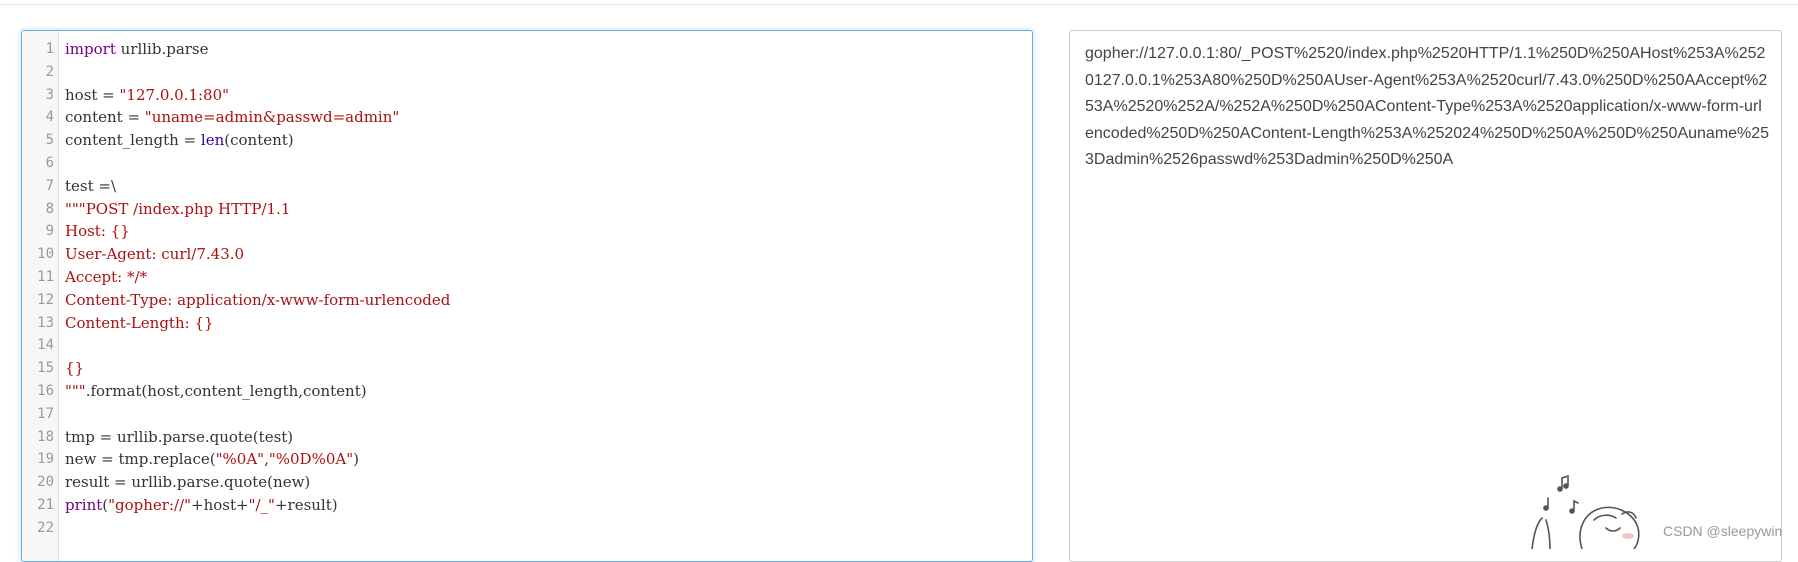 This screenshot has width=1798, height=562. What do you see at coordinates (162, 49) in the screenshot?
I see `code-token: urllib.parse` at bounding box center [162, 49].